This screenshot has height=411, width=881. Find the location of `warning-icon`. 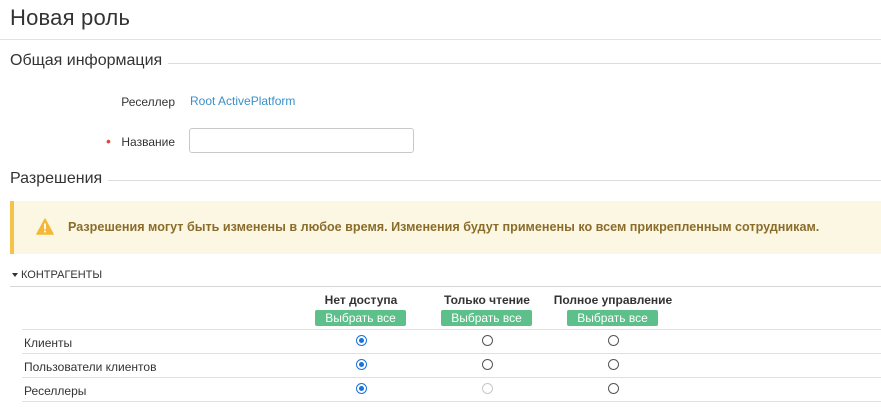

warning-icon is located at coordinates (45, 226).